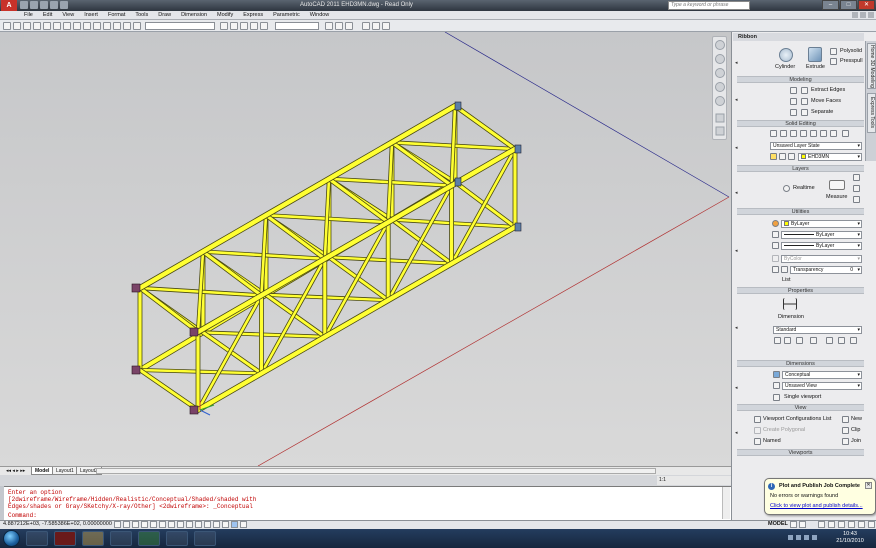 The image size is (876, 548). What do you see at coordinates (850, 538) in the screenshot?
I see `taskbar-clock: 10:43 21/10/2010` at bounding box center [850, 538].